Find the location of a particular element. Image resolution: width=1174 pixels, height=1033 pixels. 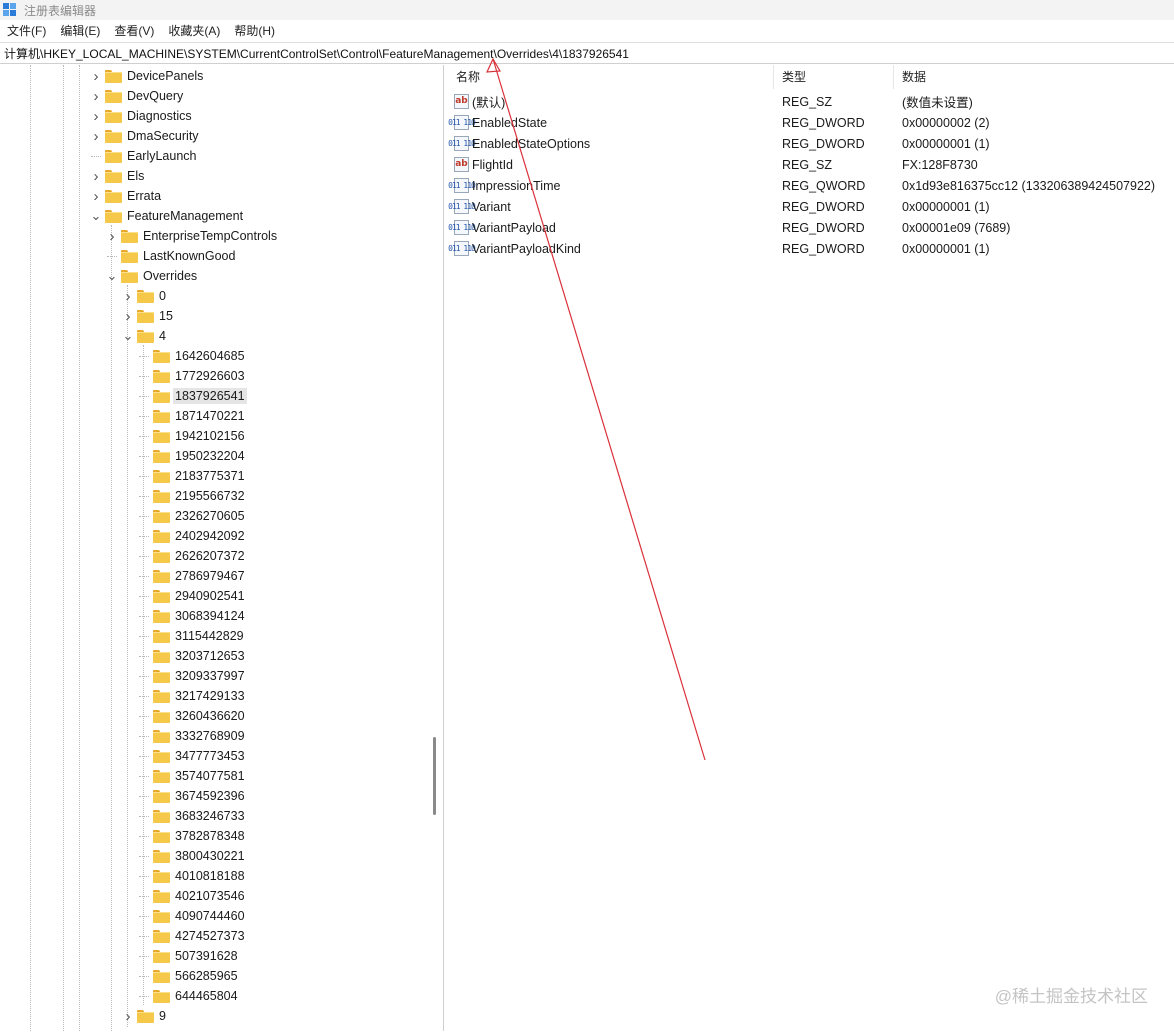

tree-item-dmasecurity: › DmaSecurity is located at coordinates (145, 136).